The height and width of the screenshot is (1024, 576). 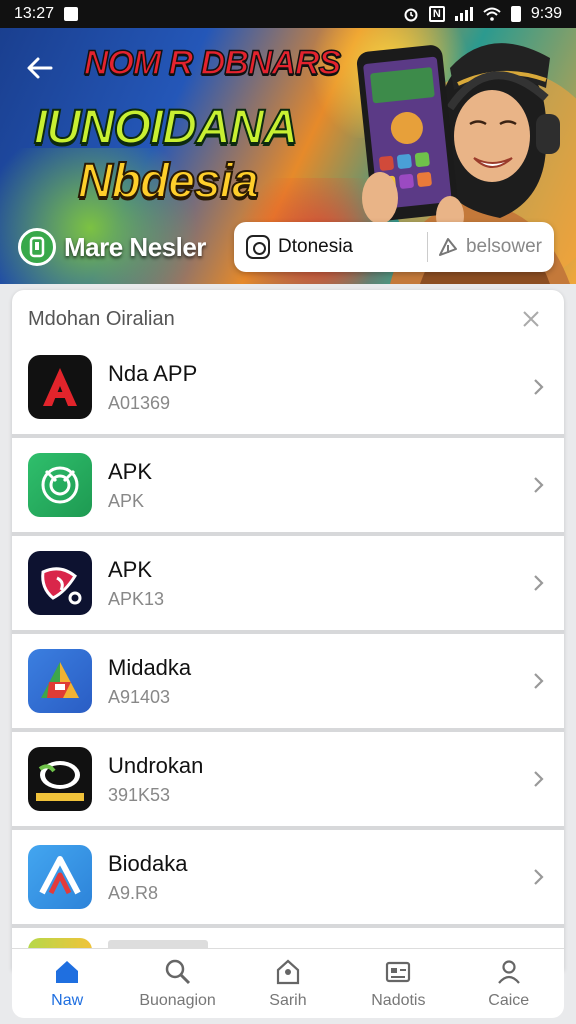 I want to click on nav-item-search: Buonagion, so click(x=178, y=984).